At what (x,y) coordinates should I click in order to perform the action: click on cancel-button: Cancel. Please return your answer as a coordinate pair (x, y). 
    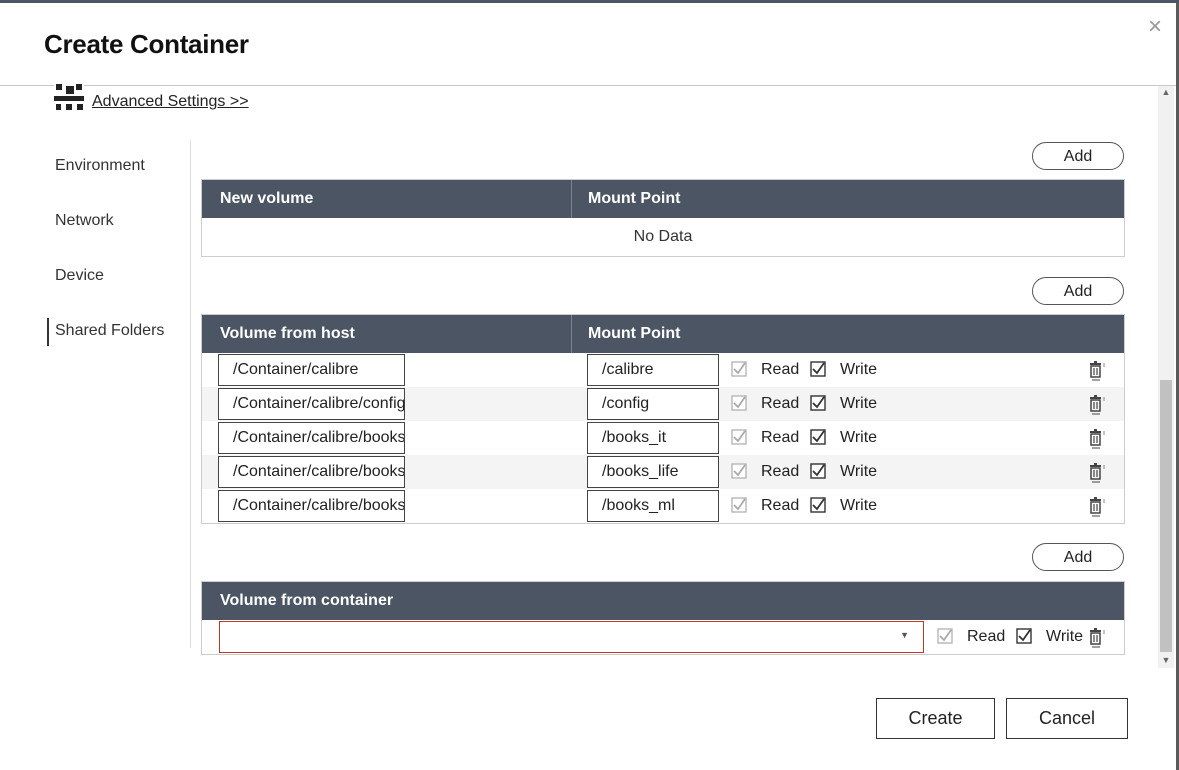
    Looking at the image, I should click on (1067, 718).